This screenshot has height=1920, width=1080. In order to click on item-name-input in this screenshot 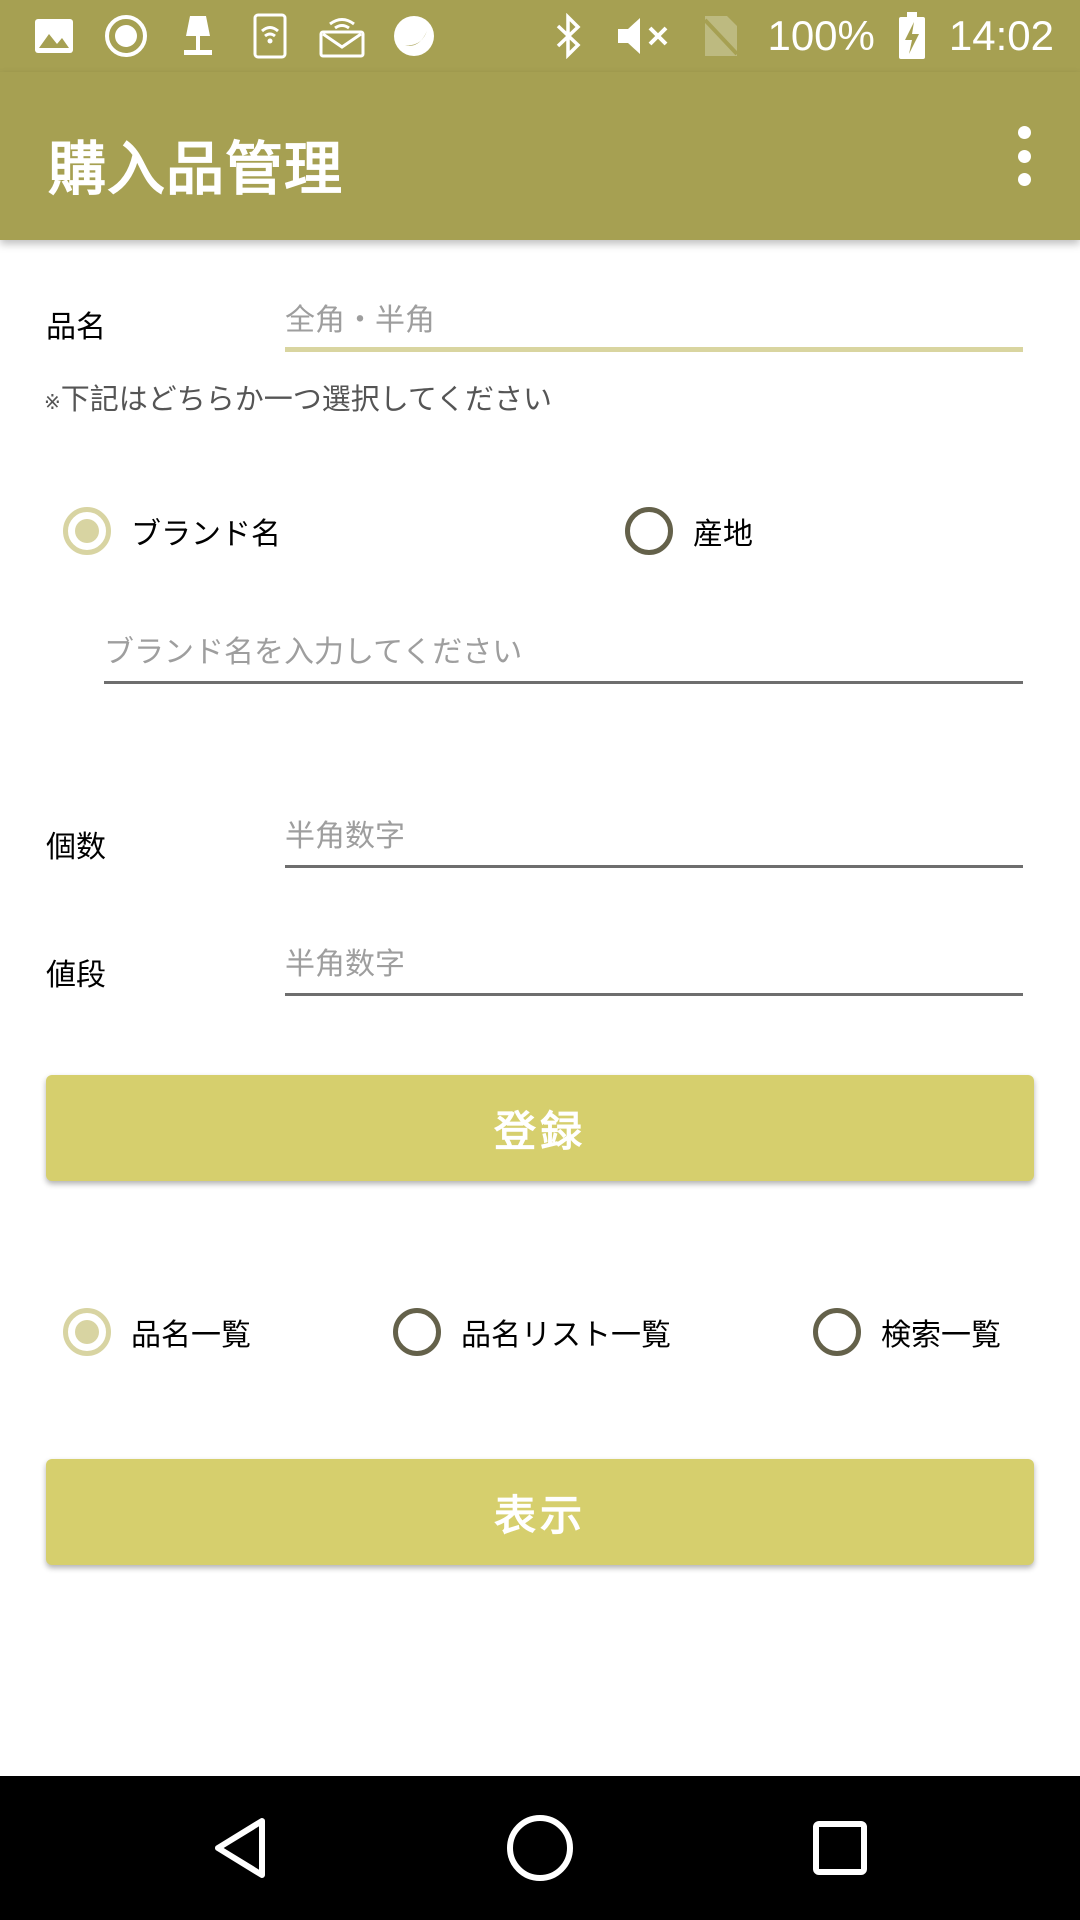, I will do `click(654, 320)`.